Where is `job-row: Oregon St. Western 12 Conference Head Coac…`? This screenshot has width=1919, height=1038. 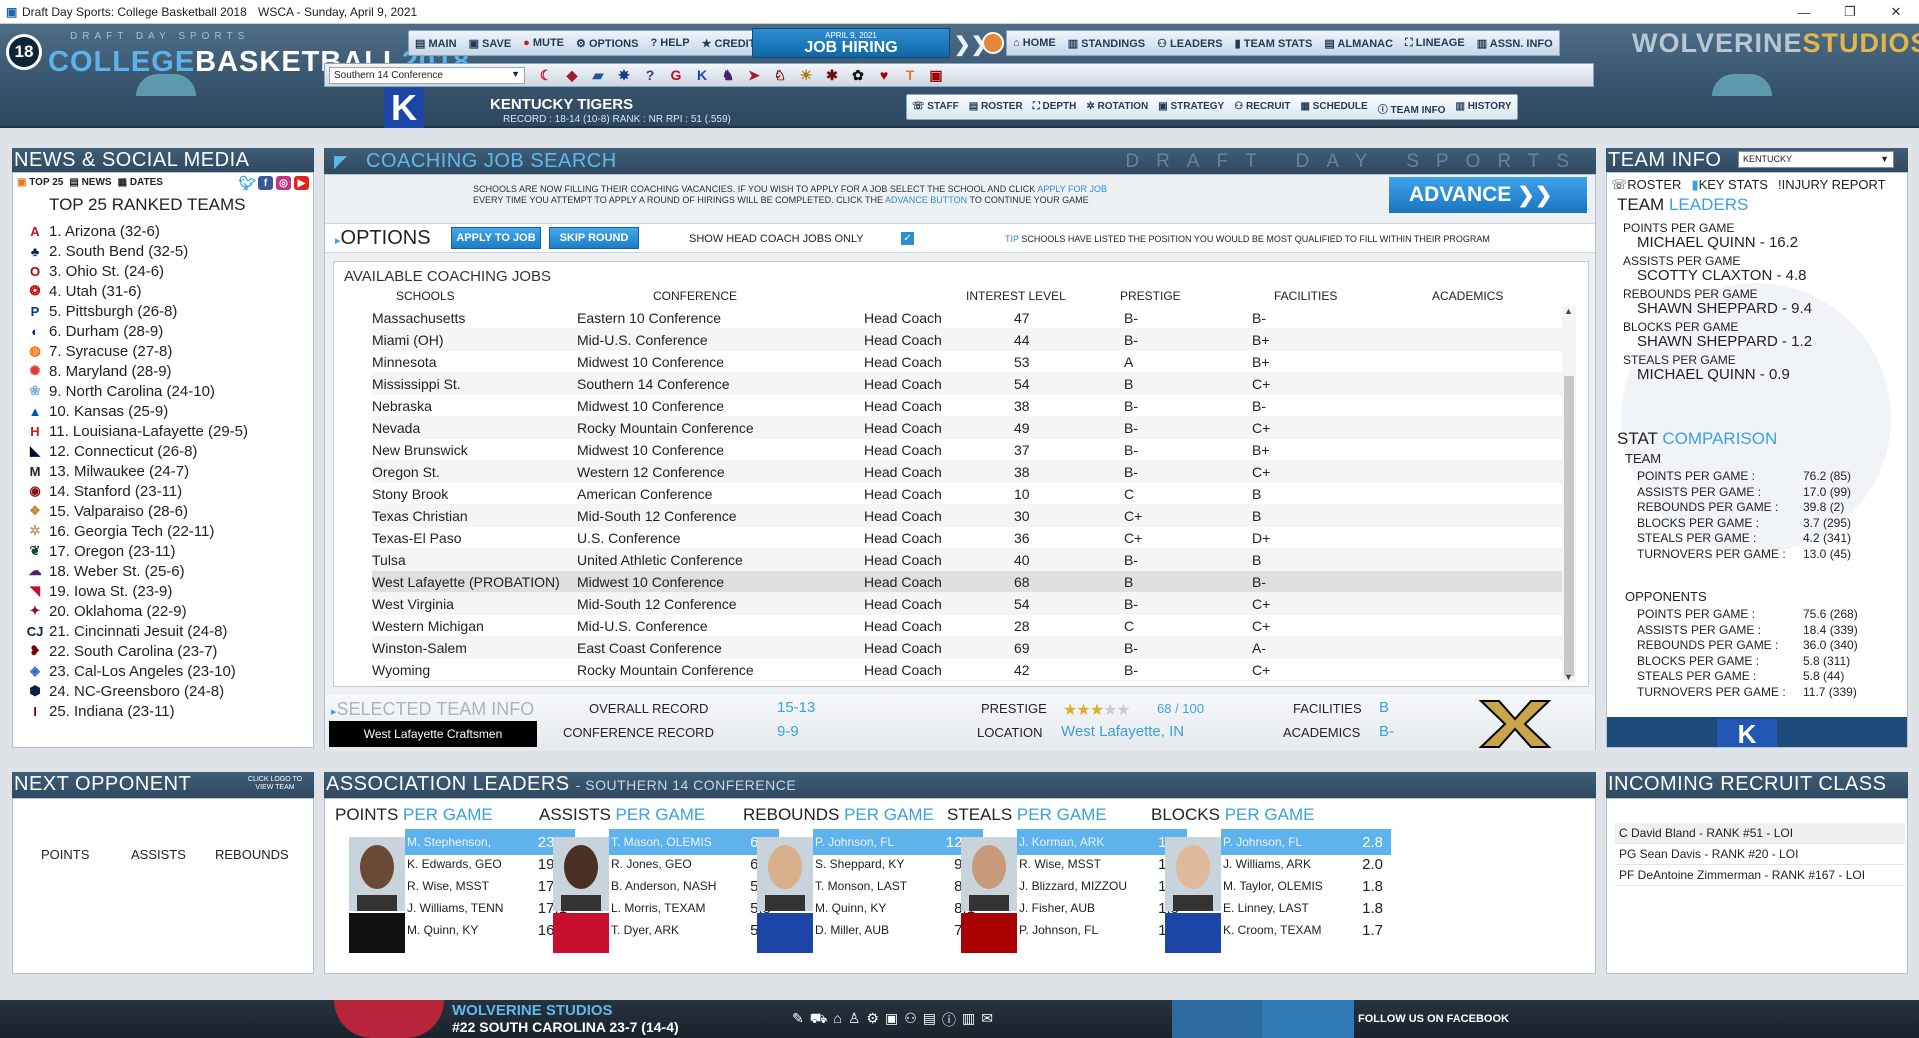
job-row: Oregon St. Western 12 Conference Head Coac… is located at coordinates (968, 472).